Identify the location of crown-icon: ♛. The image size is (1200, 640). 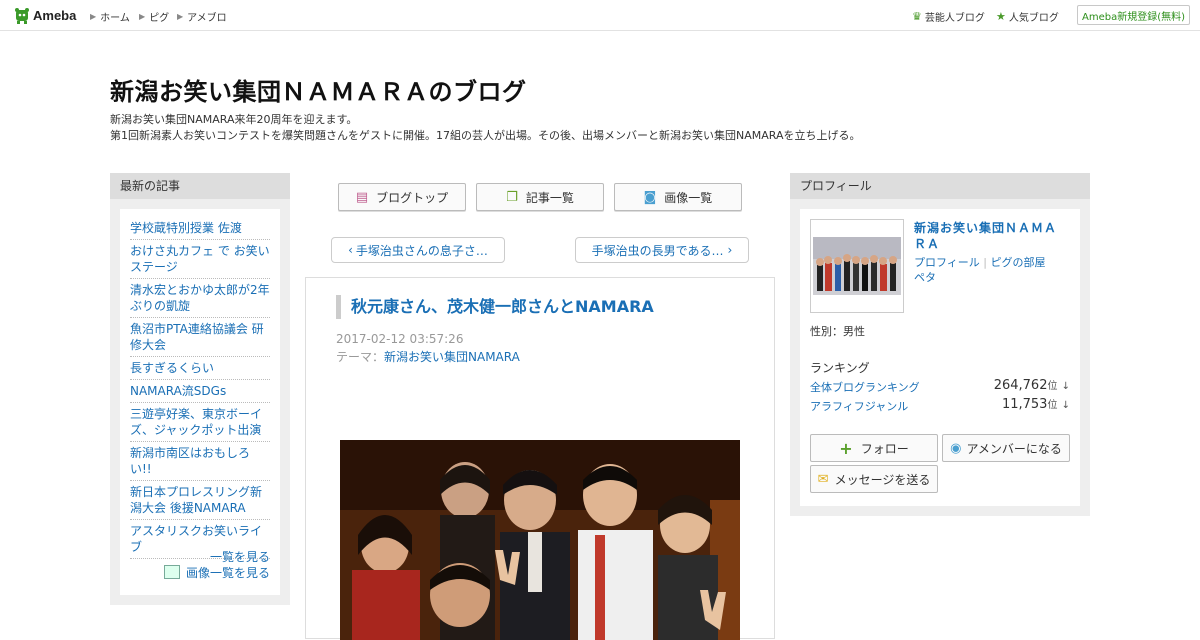
(917, 16).